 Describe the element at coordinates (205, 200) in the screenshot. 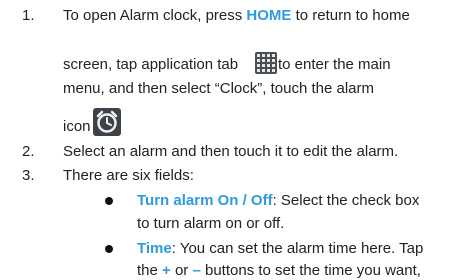

I see `turn-alarm-keyword: Turn alarm On / Off` at that location.